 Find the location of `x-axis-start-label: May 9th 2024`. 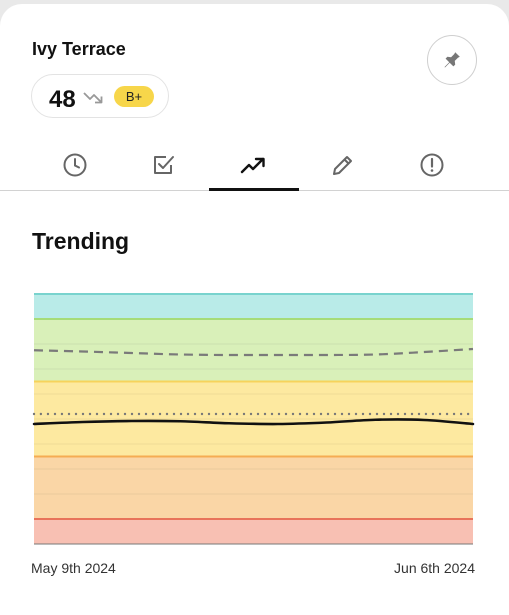

x-axis-start-label: May 9th 2024 is located at coordinates (73, 568).